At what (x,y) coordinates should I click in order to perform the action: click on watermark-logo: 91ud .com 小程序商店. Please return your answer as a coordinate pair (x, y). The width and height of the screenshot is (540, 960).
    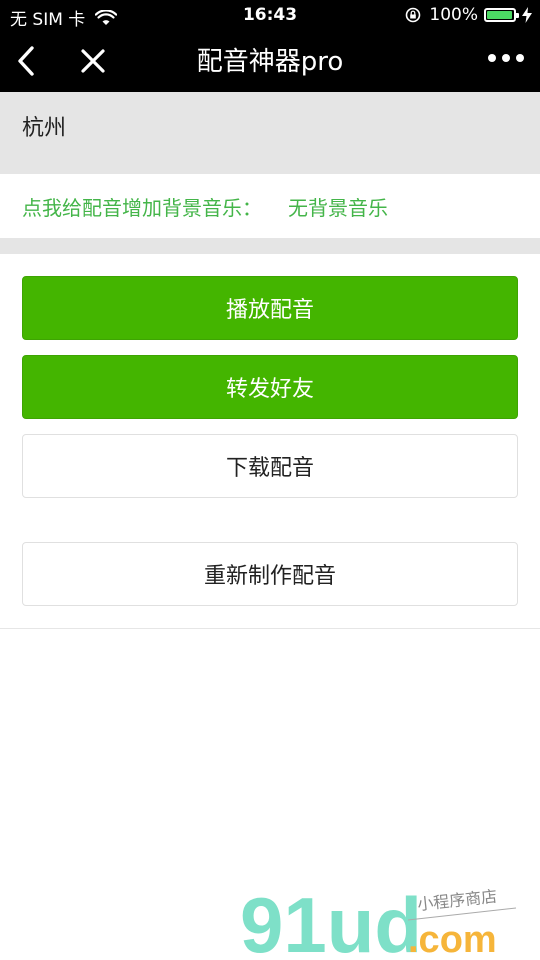
    Looking at the image, I should click on (378, 920).